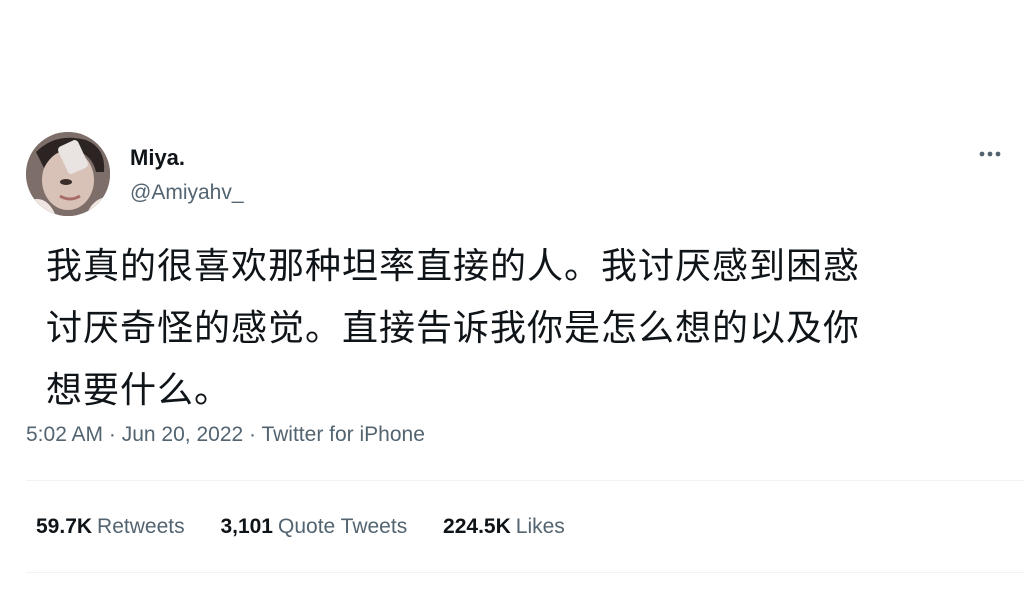 The image size is (1024, 615). I want to click on avatar, so click(68, 174).